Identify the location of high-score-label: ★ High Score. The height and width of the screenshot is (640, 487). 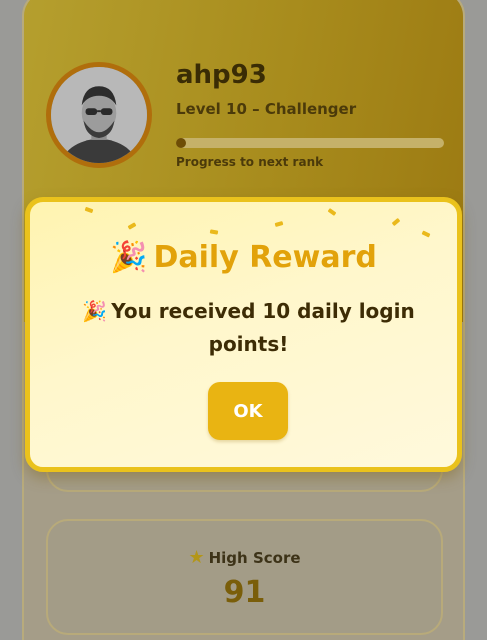
(244, 557).